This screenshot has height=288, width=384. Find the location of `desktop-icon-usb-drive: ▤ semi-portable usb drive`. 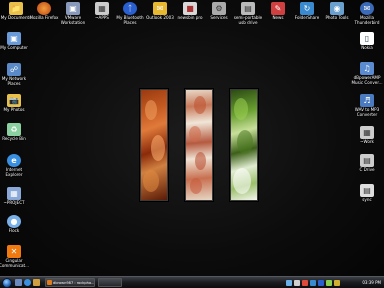

desktop-icon-usb-drive: ▤ semi-portable usb drive is located at coordinates (248, 13).